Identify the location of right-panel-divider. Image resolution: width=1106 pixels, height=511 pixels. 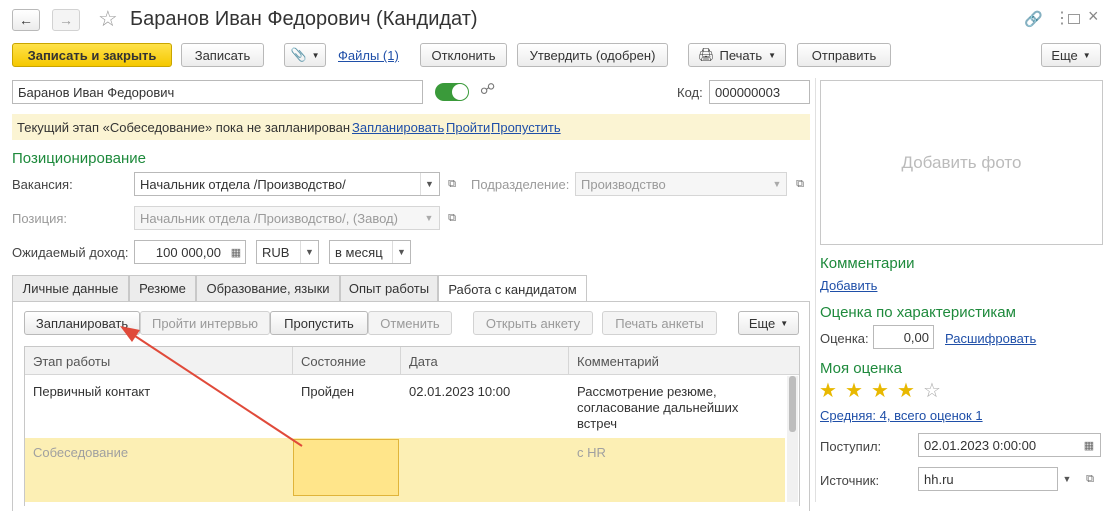
(815, 290).